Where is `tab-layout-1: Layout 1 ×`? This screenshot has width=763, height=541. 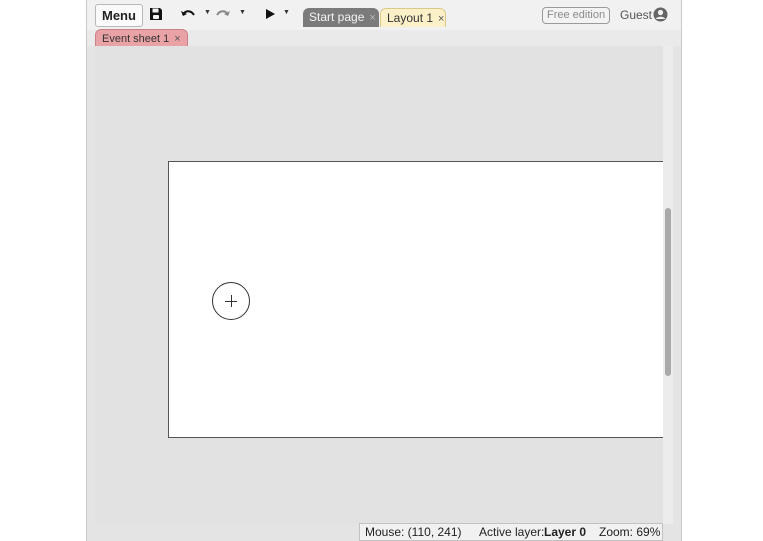
tab-layout-1: Layout 1 × is located at coordinates (413, 17).